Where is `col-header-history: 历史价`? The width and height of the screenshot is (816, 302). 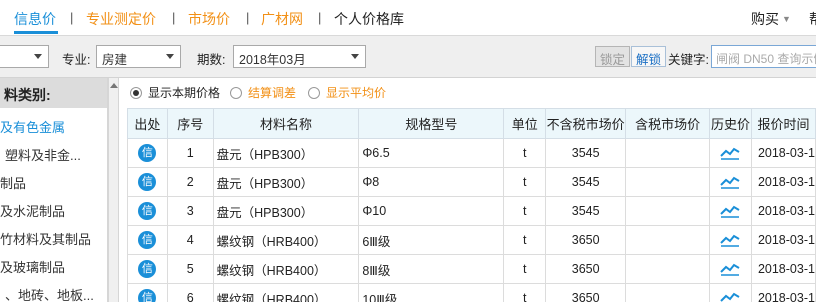
col-header-history: 历史价 is located at coordinates (730, 123).